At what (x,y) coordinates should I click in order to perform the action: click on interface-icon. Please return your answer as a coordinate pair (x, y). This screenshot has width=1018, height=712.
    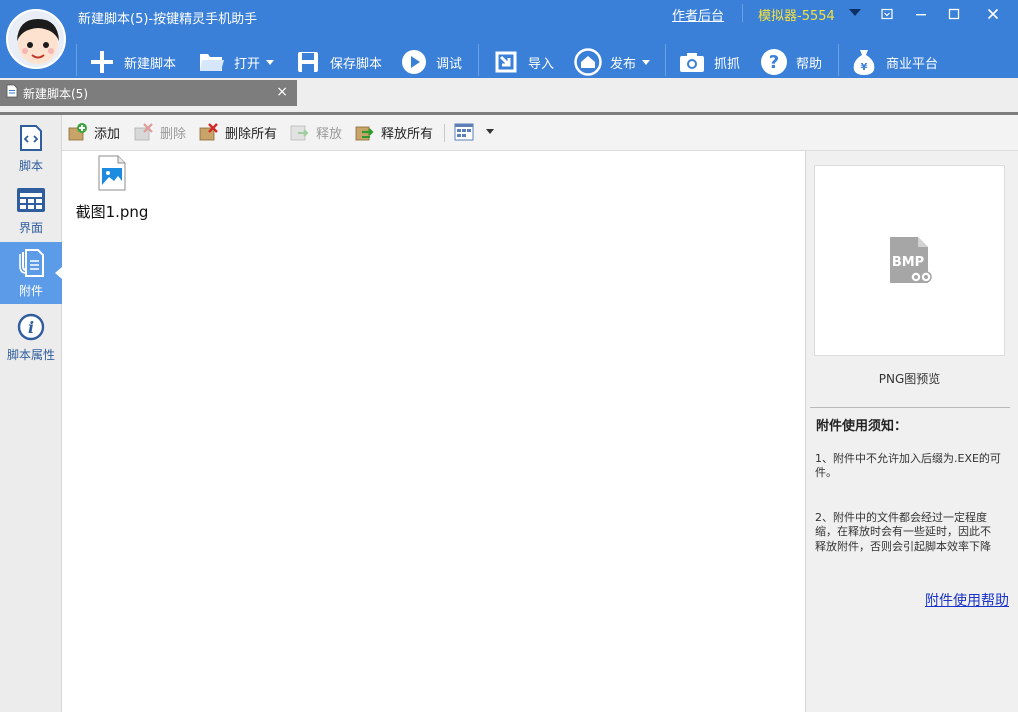
    Looking at the image, I should click on (31, 200).